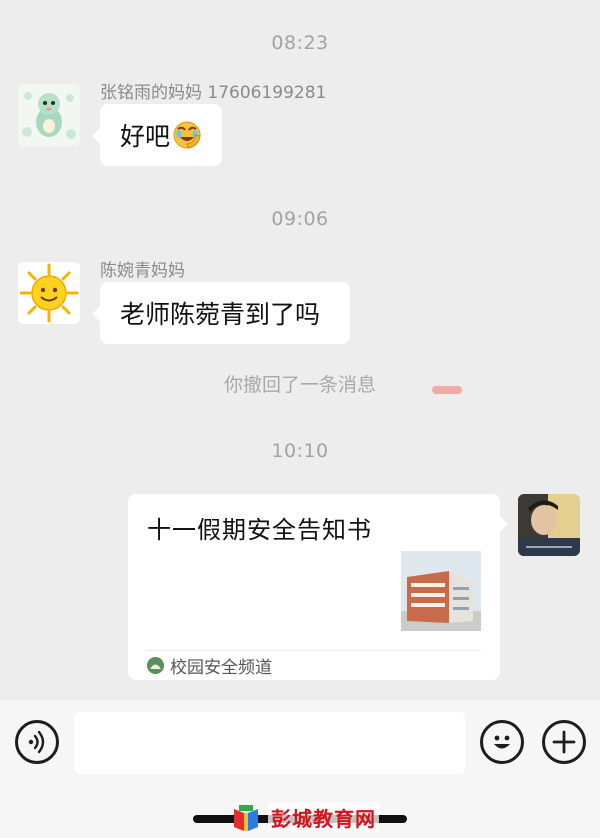 Image resolution: width=600 pixels, height=838 pixels. Describe the element at coordinates (142, 271) in the screenshot. I see `sender-name: 陈婉青妈妈` at that location.